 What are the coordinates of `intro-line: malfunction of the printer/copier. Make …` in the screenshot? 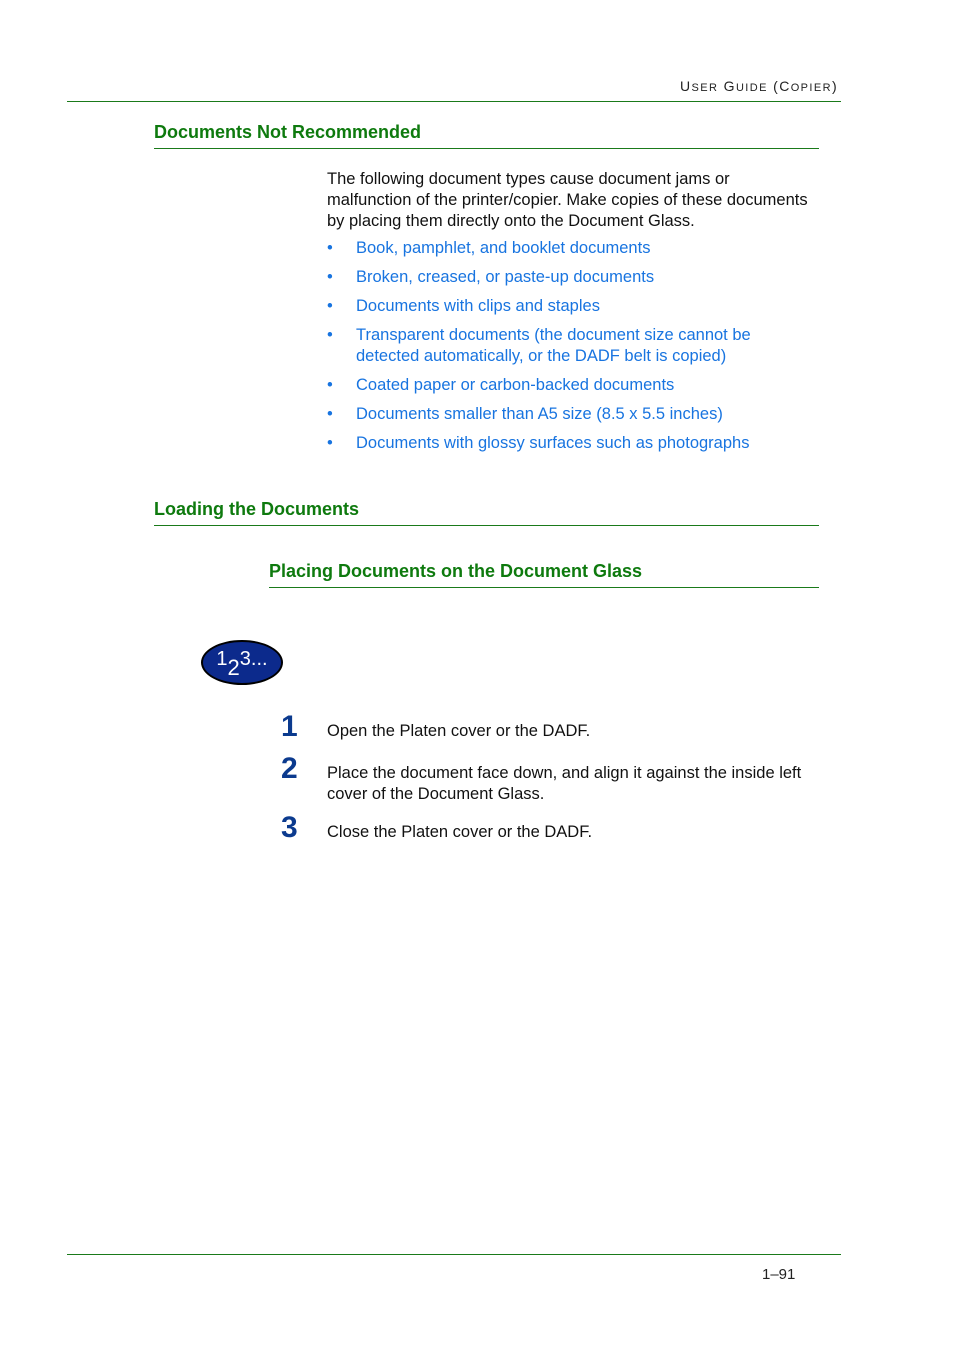 It's located at (567, 200).